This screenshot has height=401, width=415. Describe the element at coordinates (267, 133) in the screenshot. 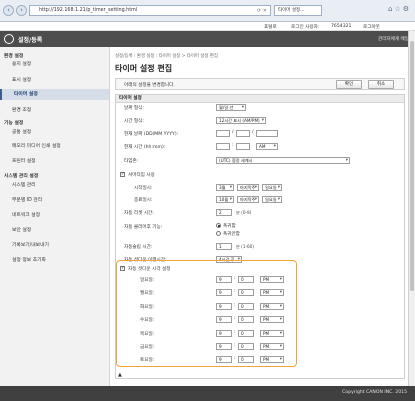

I see `date-year-input` at that location.